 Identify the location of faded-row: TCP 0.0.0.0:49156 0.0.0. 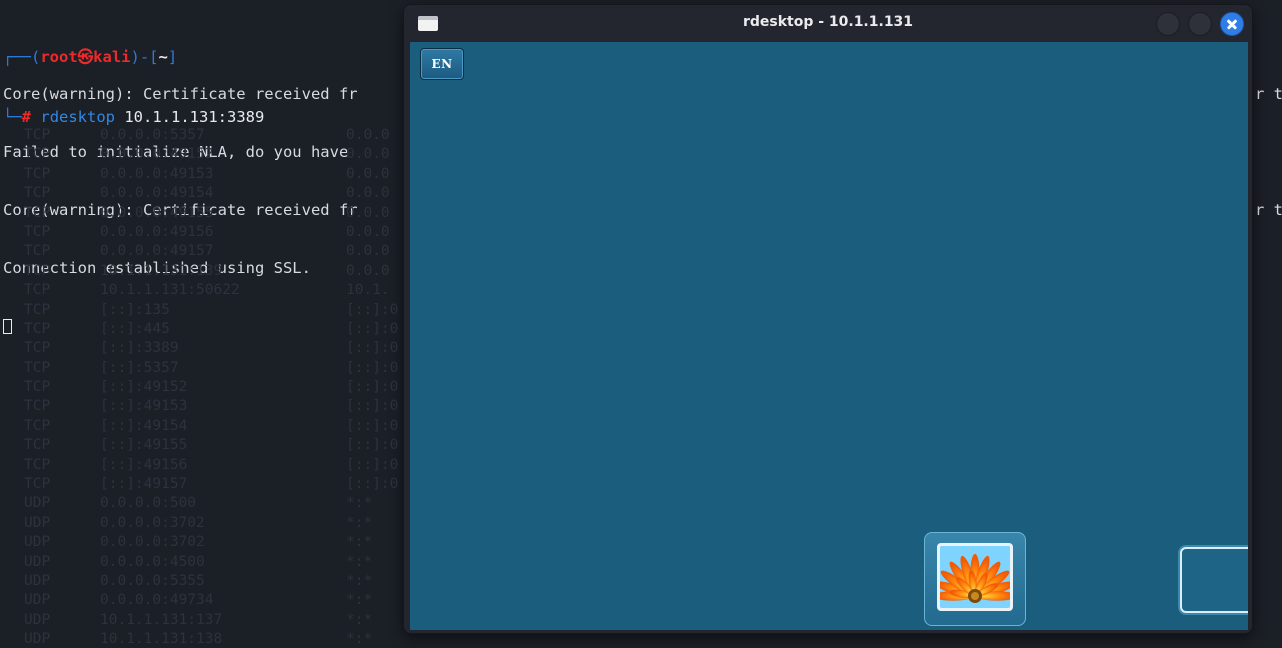
(215, 232).